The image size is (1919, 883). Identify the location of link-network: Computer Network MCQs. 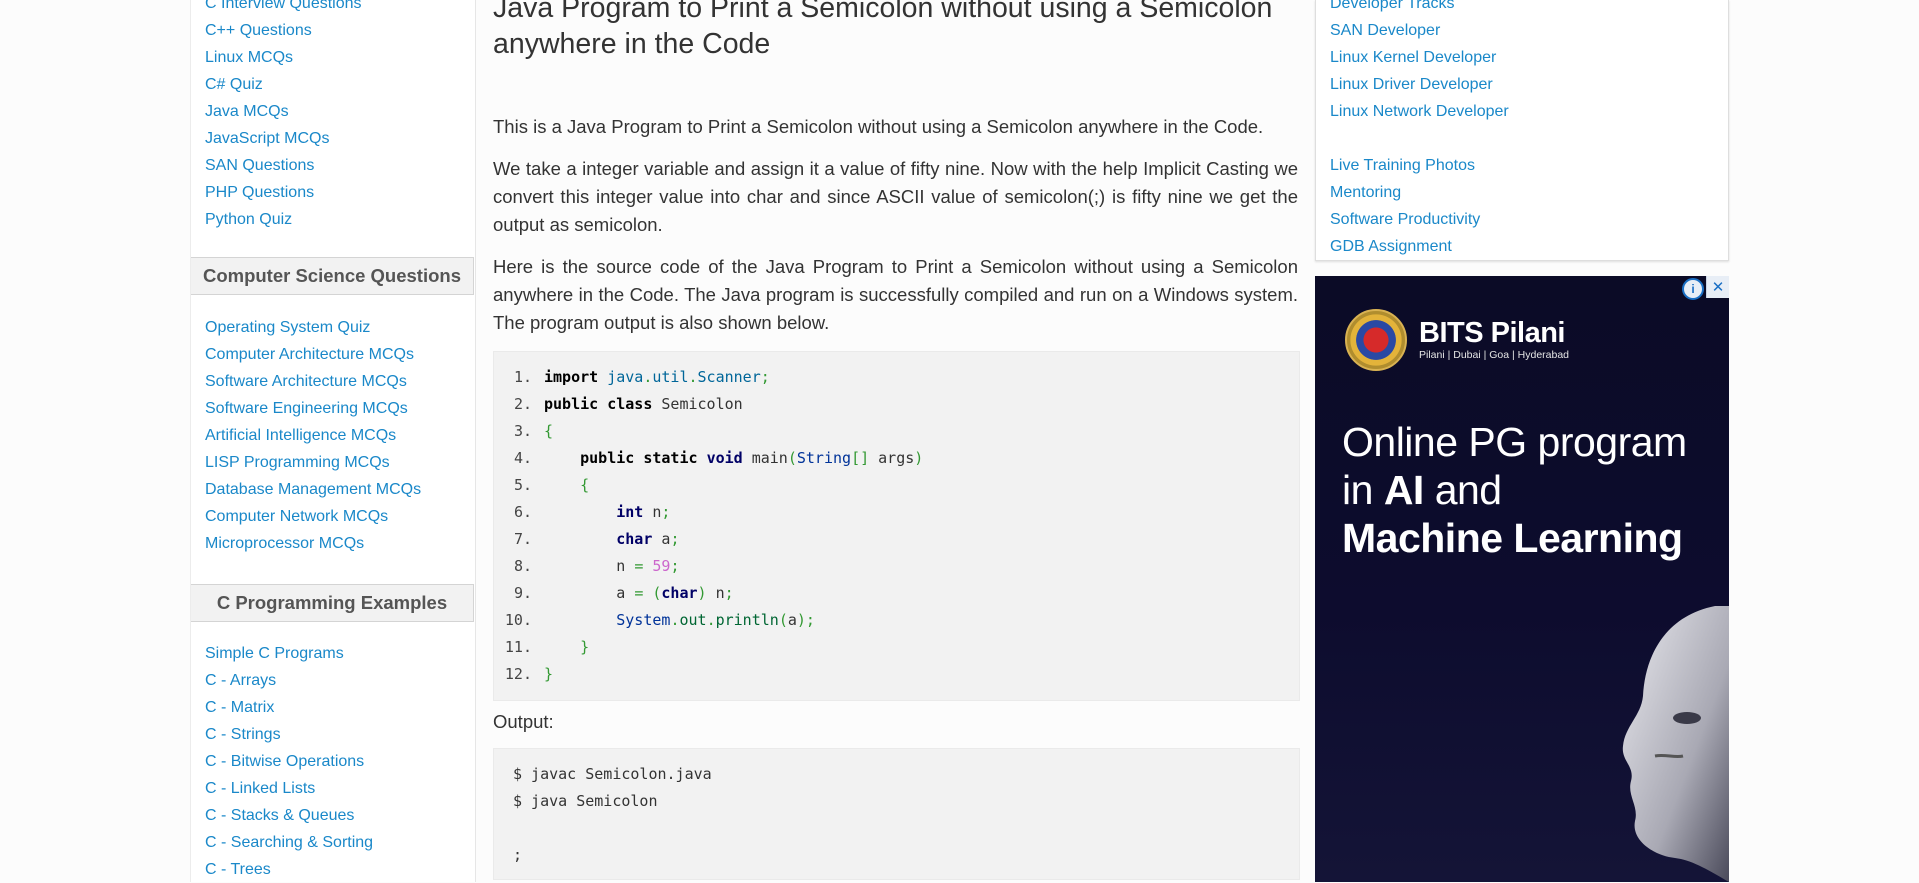
(296, 516).